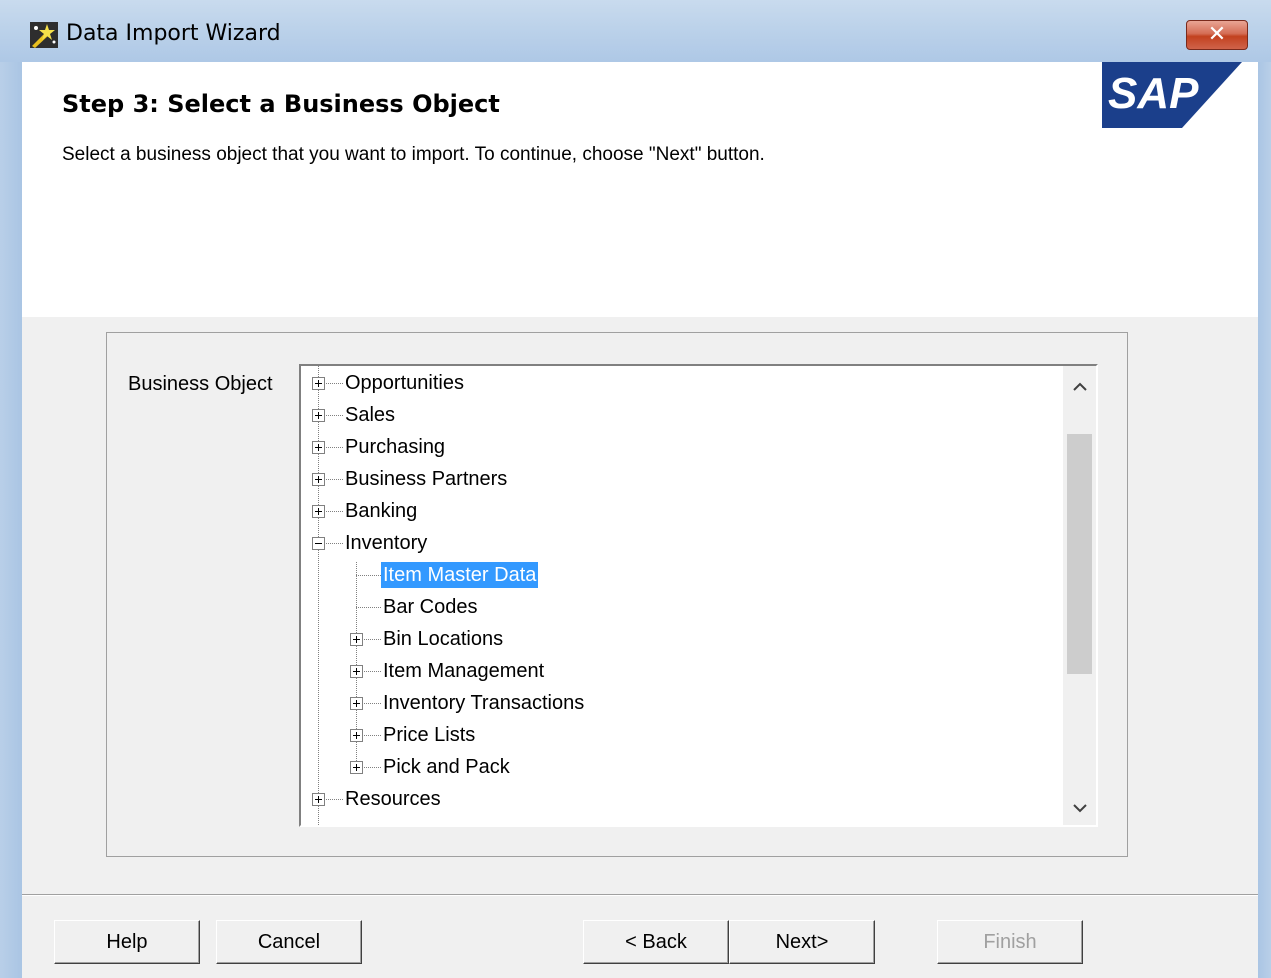  I want to click on scroll-up-button, so click(1079, 387).